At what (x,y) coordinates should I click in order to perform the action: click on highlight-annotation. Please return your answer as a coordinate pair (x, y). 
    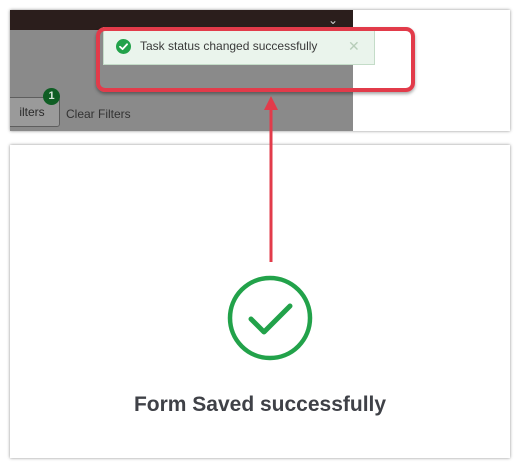
    Looking at the image, I should click on (255, 59).